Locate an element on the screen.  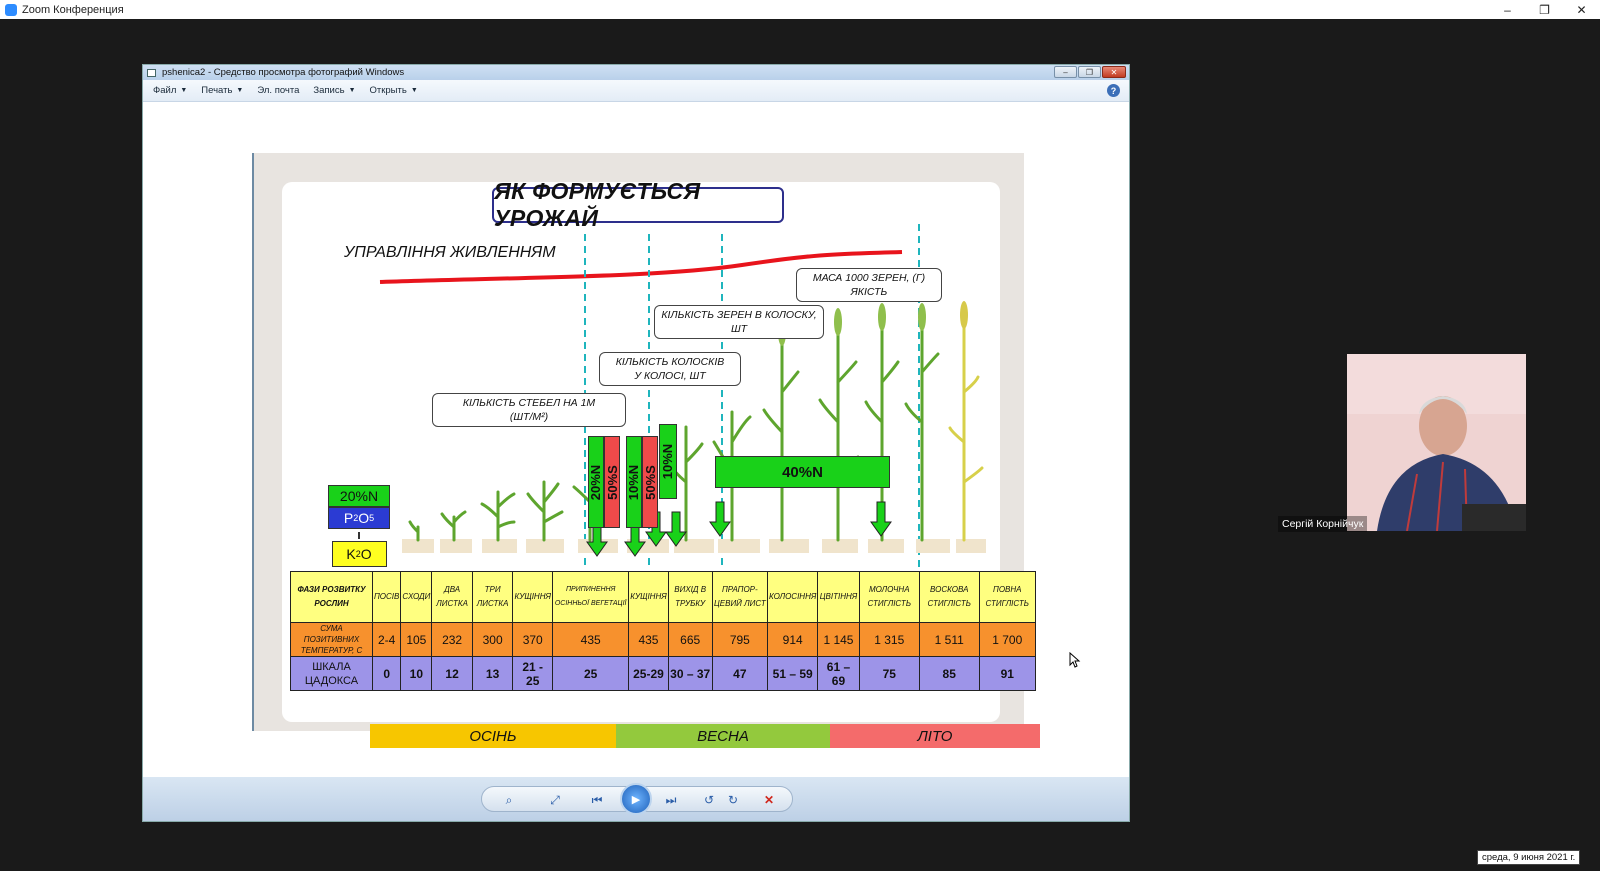
window-title: Zoom Конференция is located at coordinates (73, 9).